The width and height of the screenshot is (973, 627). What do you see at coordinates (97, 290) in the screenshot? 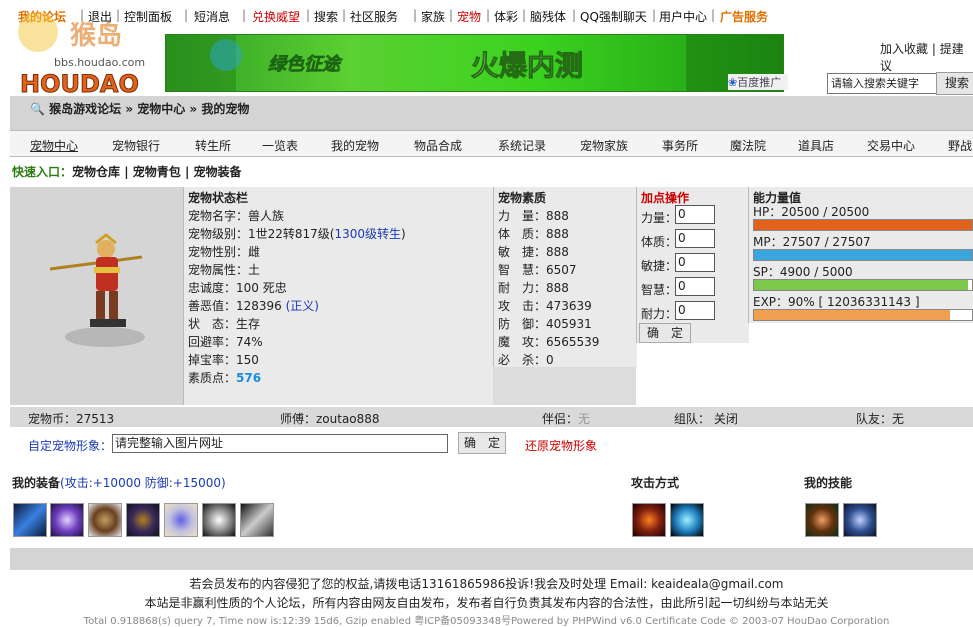
I see `pet-monkey-king-image` at bounding box center [97, 290].